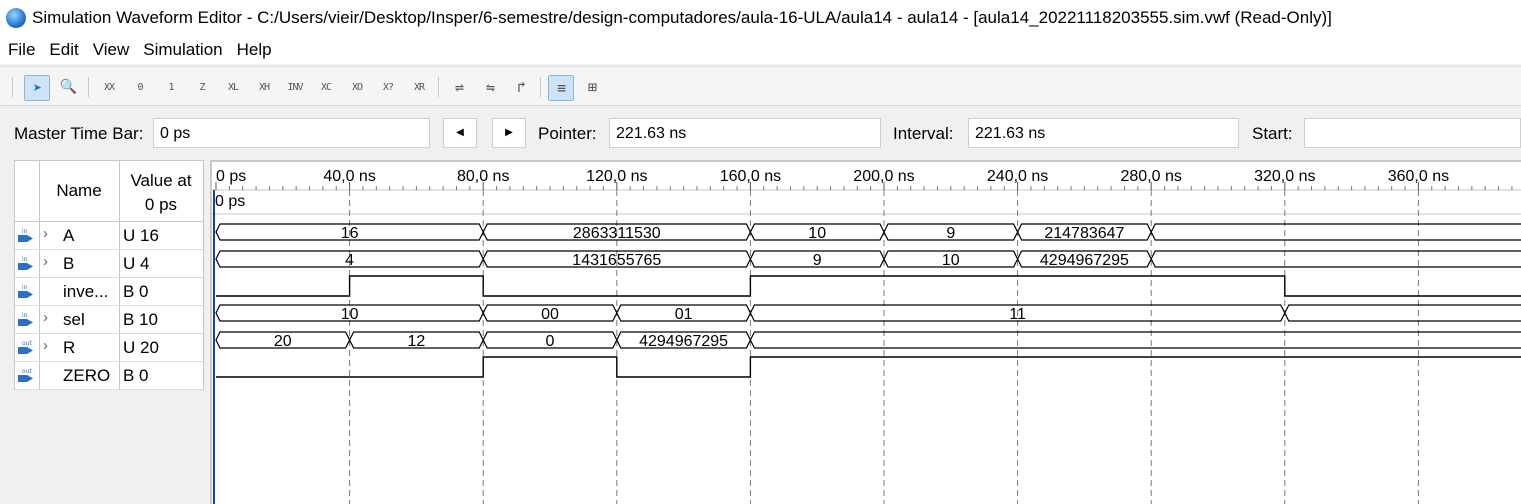 The width and height of the screenshot is (1521, 504). I want to click on signal-row: out › R U 20, so click(109, 348).